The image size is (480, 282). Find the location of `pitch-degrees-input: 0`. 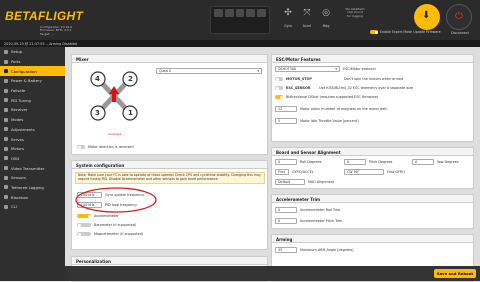

pitch-degrees-input: 0 is located at coordinates (355, 162).